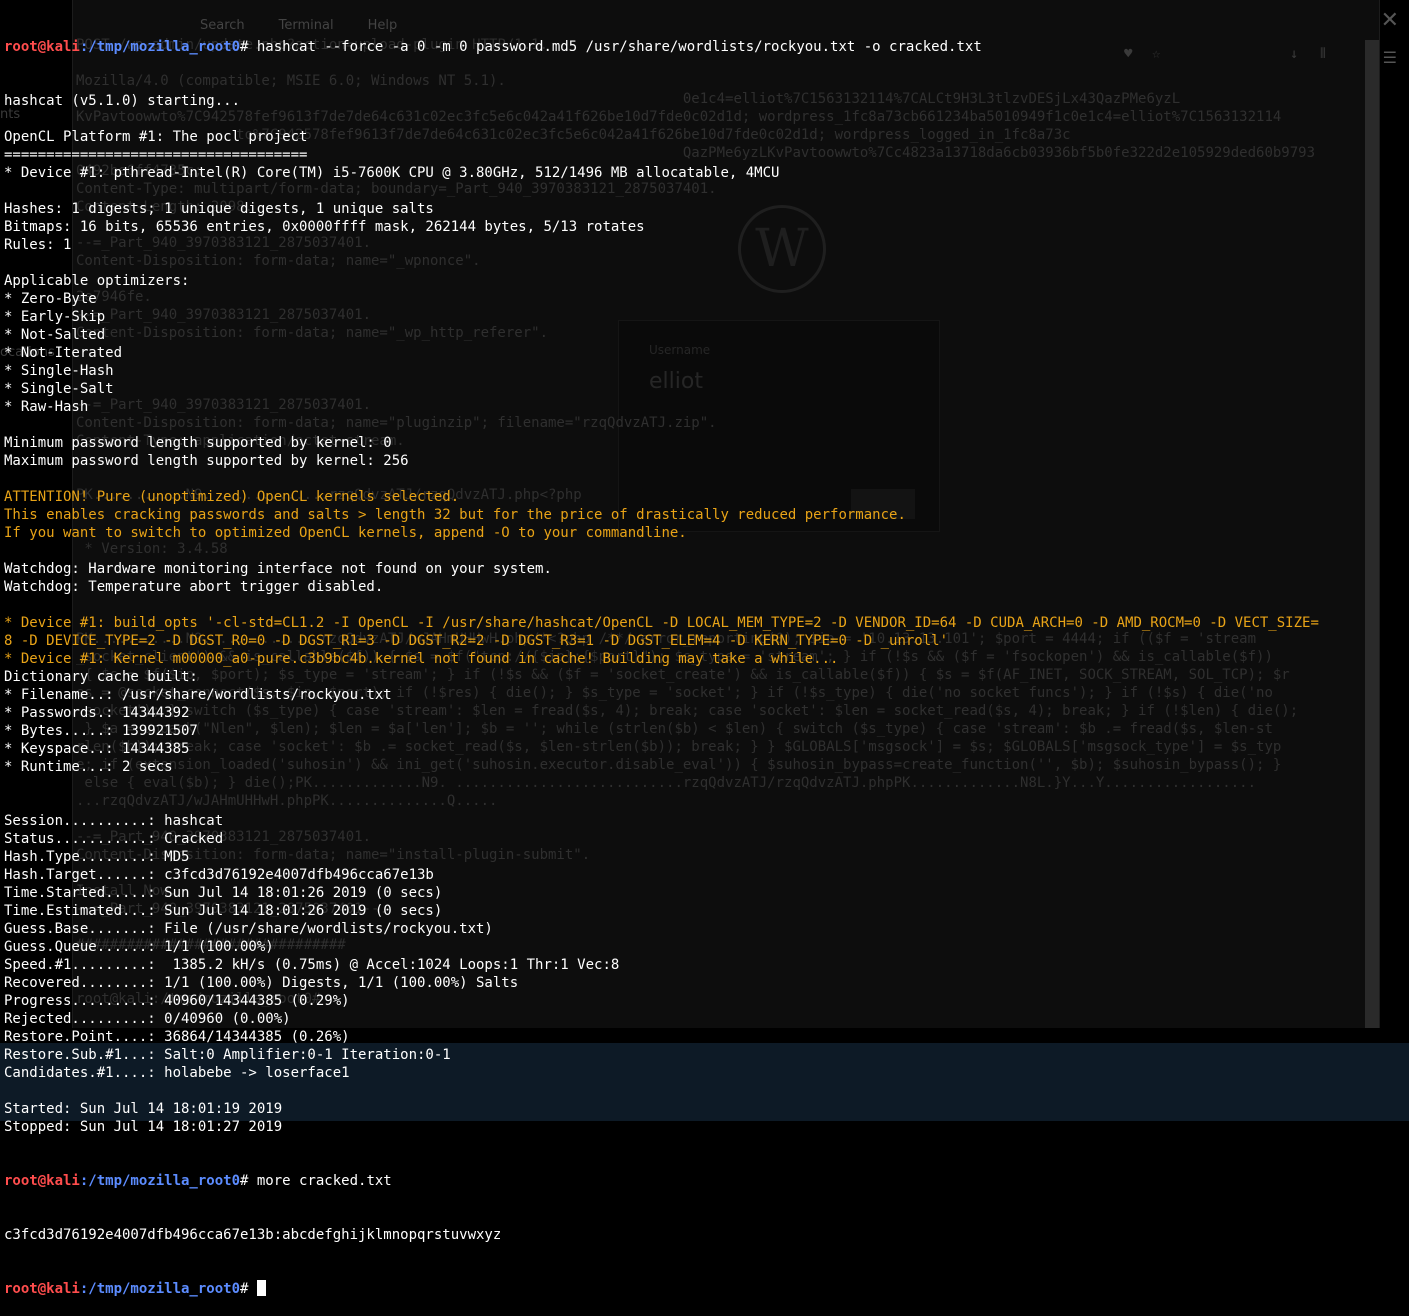 The width and height of the screenshot is (1409, 1316). I want to click on terminal-output-line: Hash.Type........: MD5, so click(97, 857).